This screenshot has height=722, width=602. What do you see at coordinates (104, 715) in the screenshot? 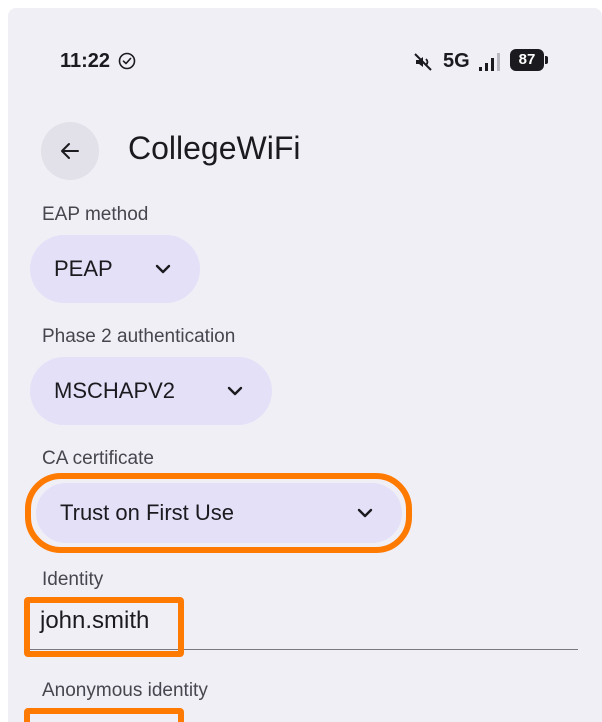
I see `anonymous-identity-highlight` at bounding box center [104, 715].